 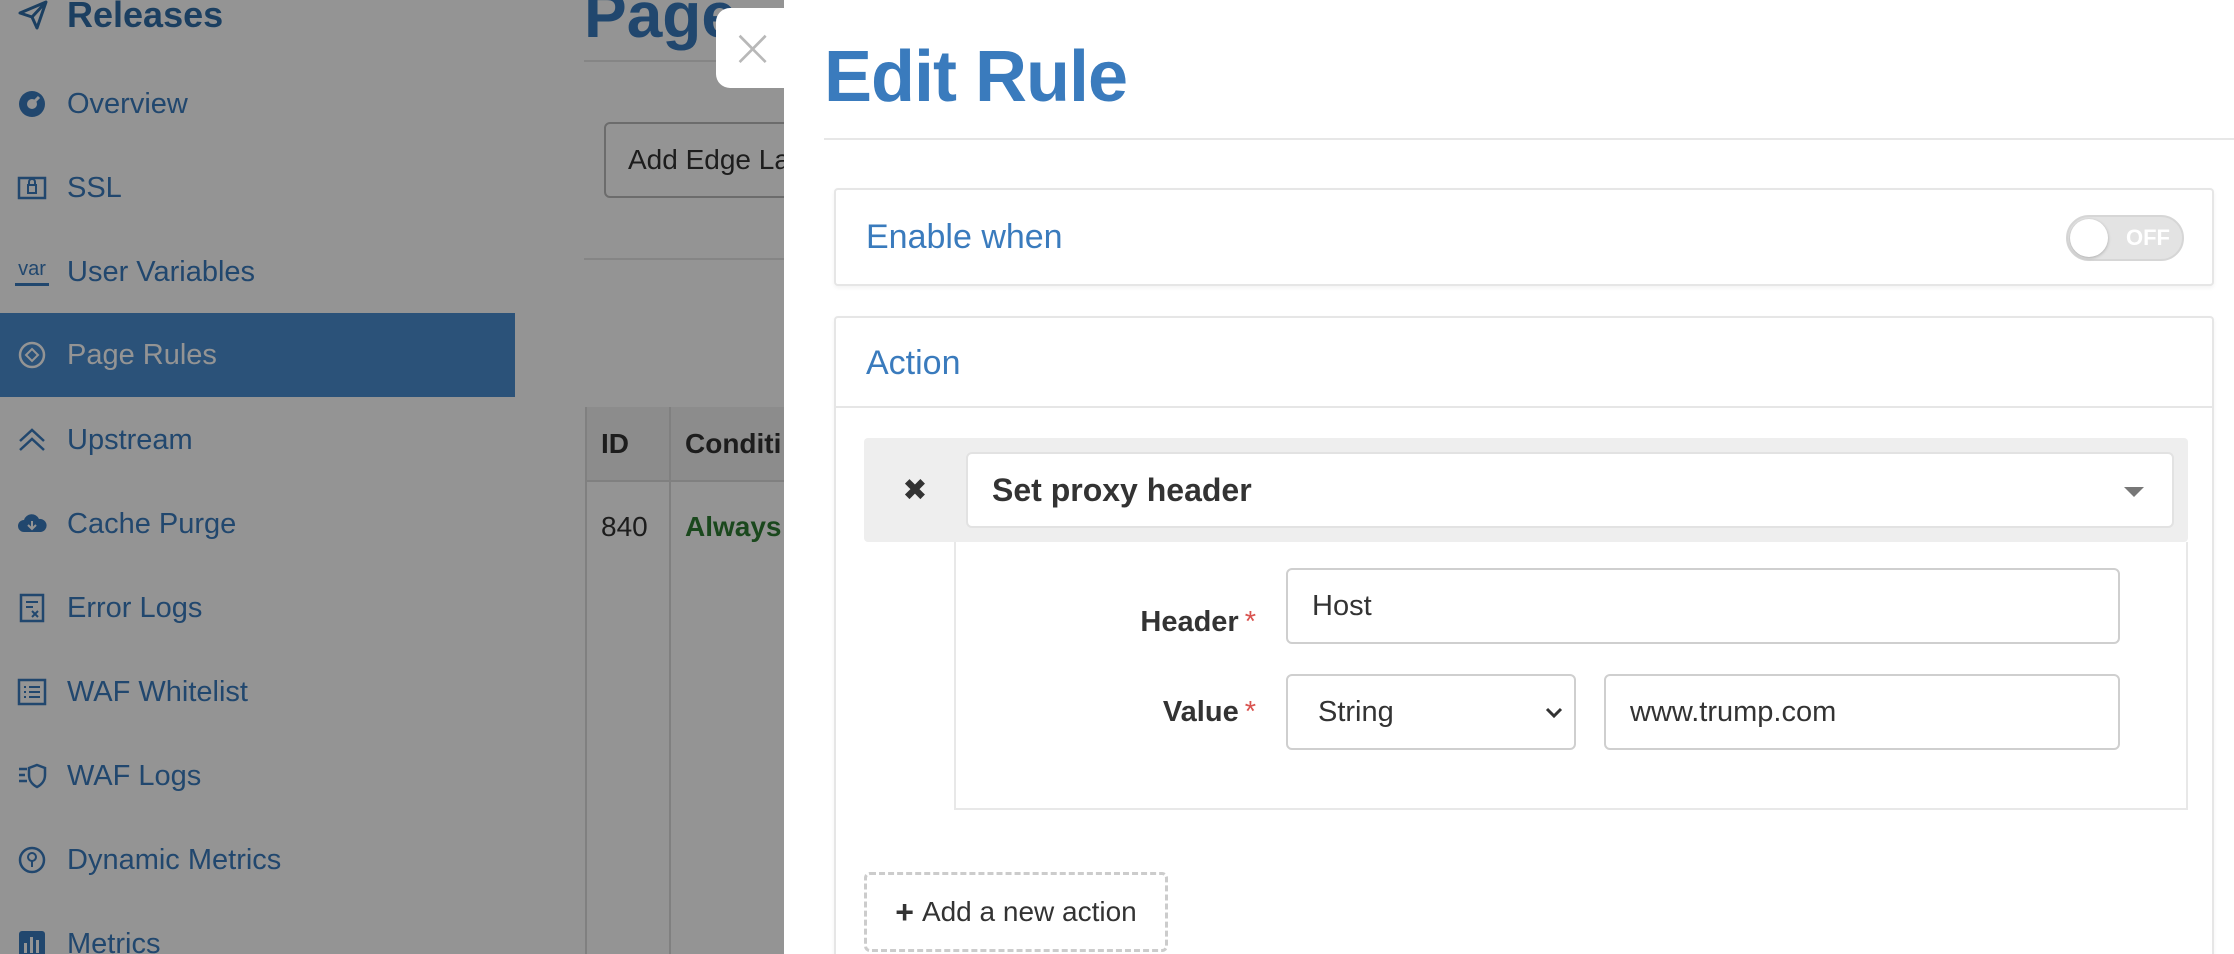 I want to click on remove-icon: ✖, so click(x=915, y=490).